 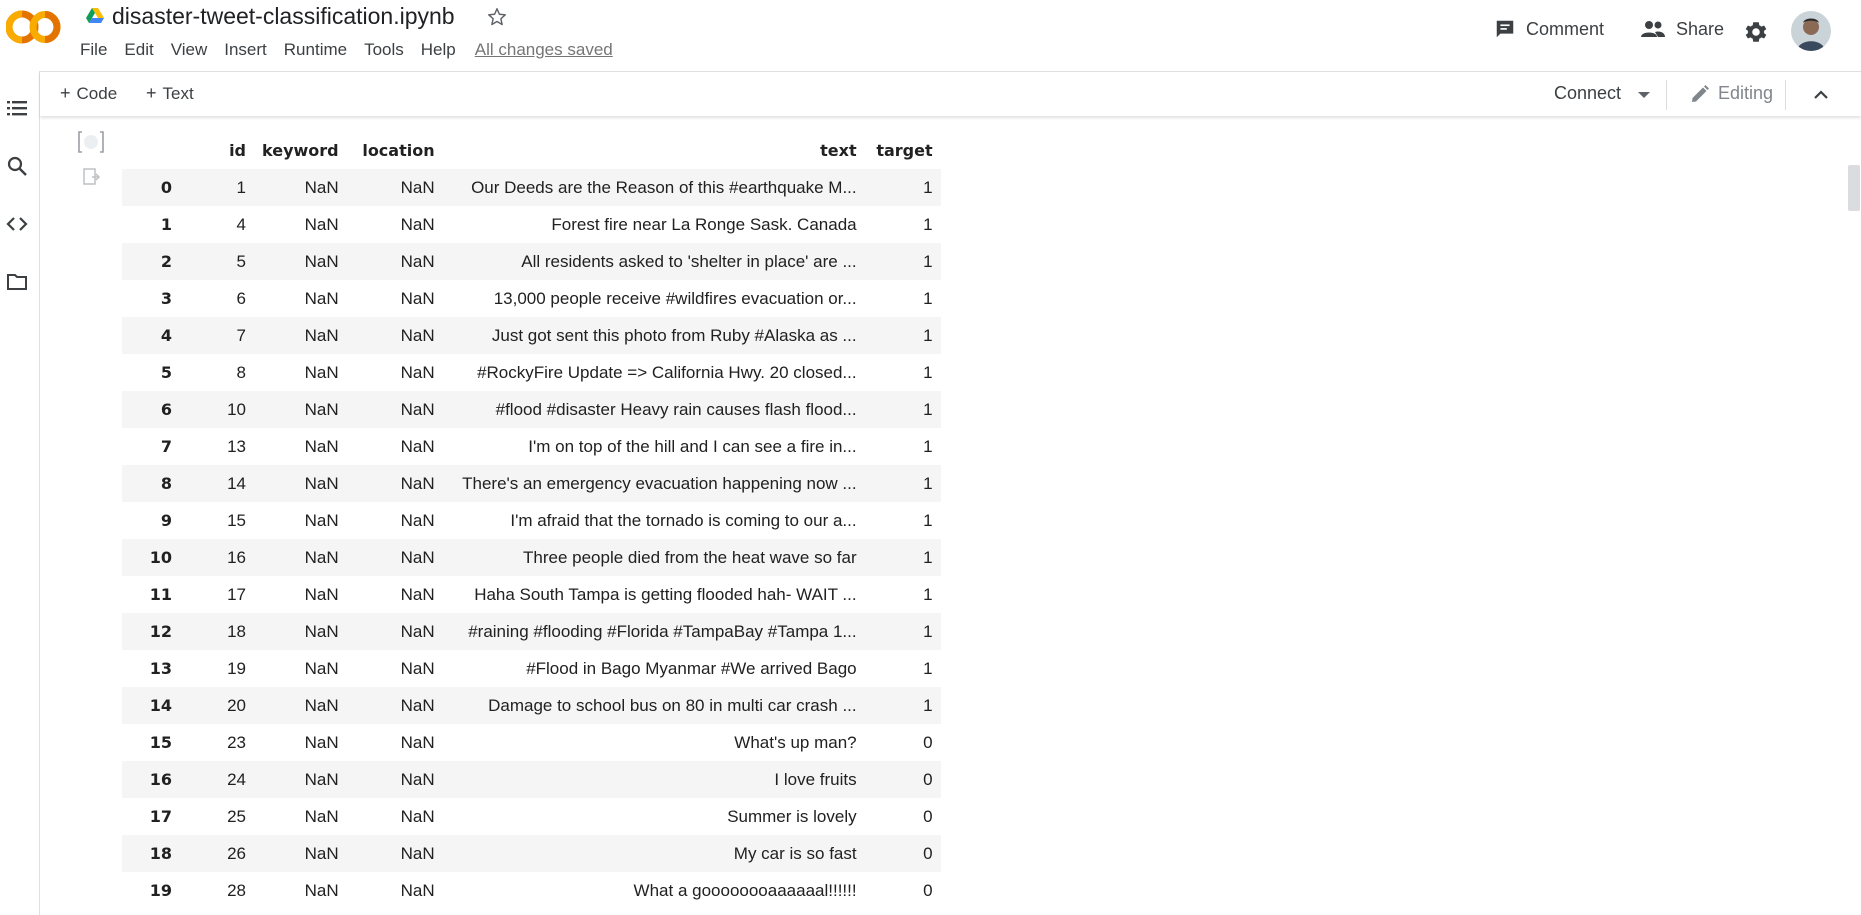 I want to click on cell-id: 25, so click(x=236, y=816).